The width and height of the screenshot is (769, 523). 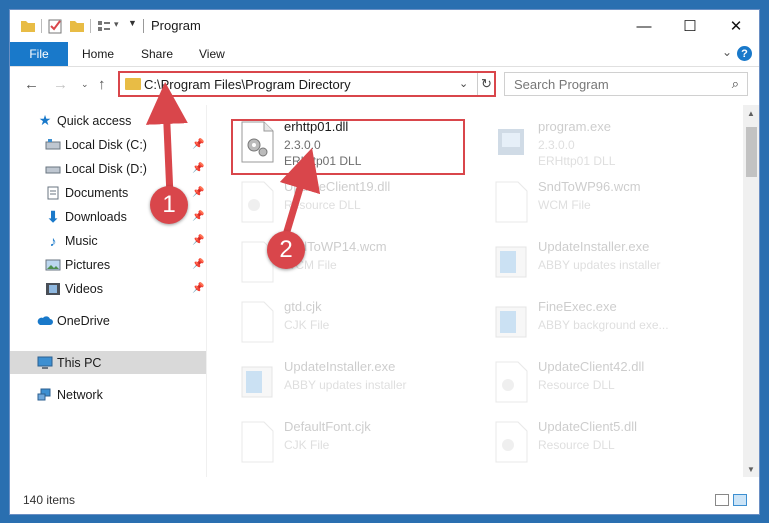 I want to click on arrow-to-dll-file, so click(x=300, y=193).